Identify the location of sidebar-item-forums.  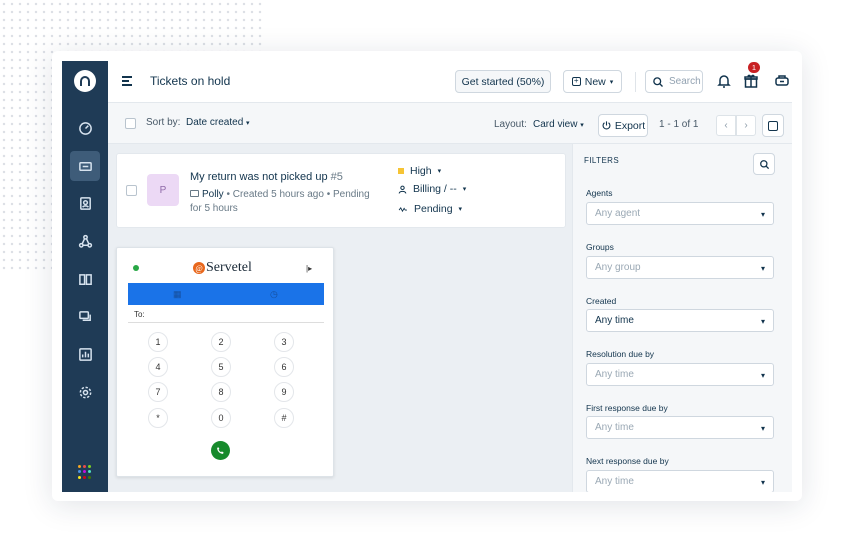
(85, 316).